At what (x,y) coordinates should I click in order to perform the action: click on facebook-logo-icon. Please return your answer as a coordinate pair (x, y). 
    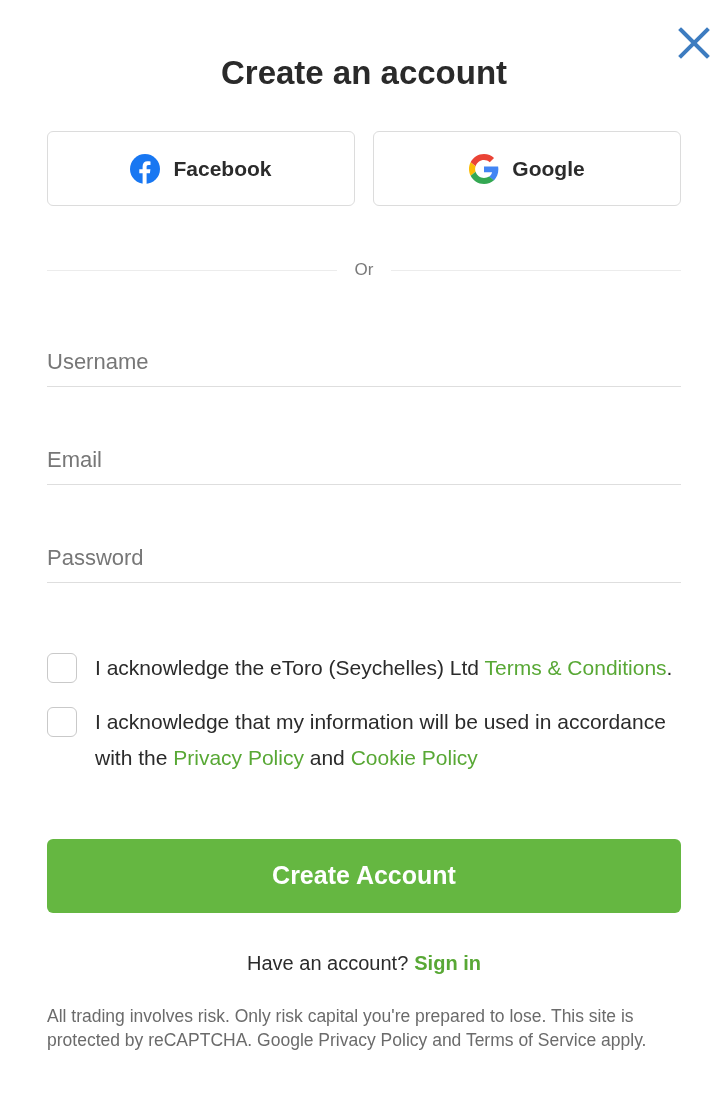
    Looking at the image, I should click on (145, 168).